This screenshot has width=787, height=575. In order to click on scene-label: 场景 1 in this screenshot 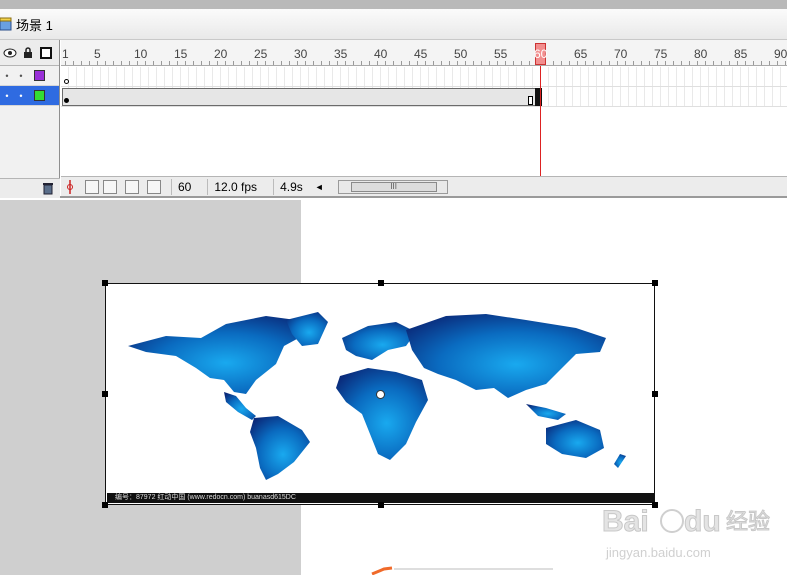, I will do `click(34, 24)`.